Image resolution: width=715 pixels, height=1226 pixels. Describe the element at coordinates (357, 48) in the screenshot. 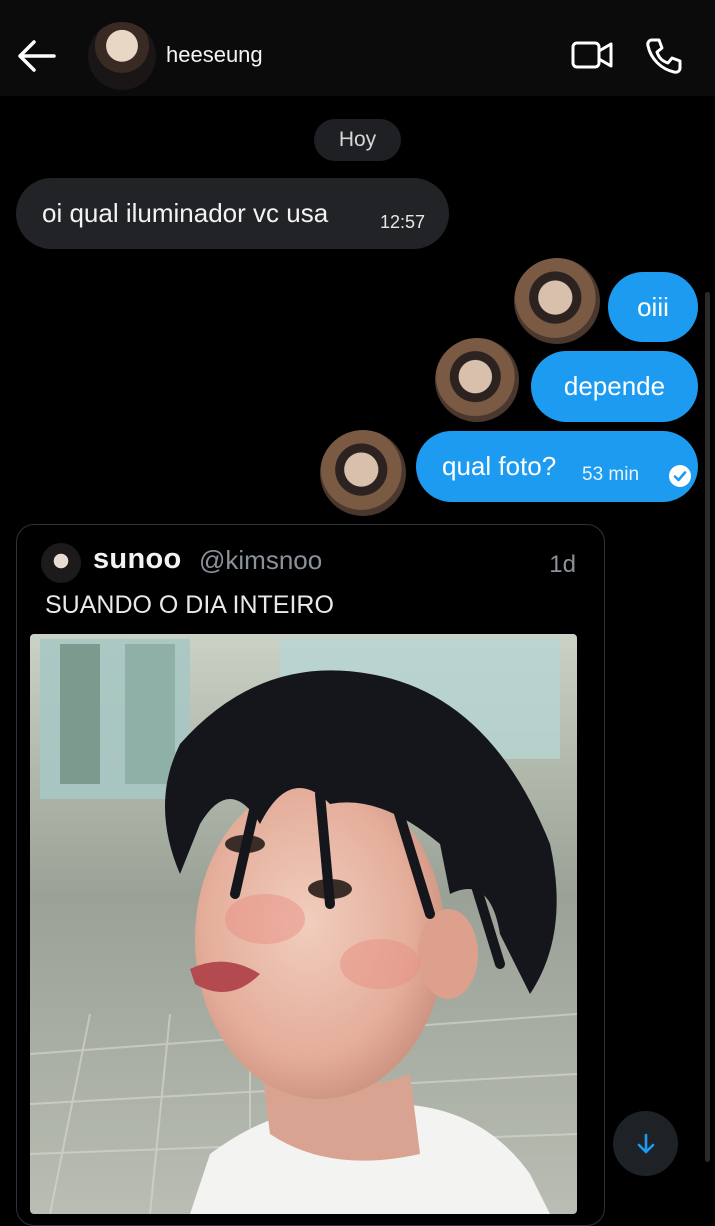

I see `chat-header: heeseung` at that location.